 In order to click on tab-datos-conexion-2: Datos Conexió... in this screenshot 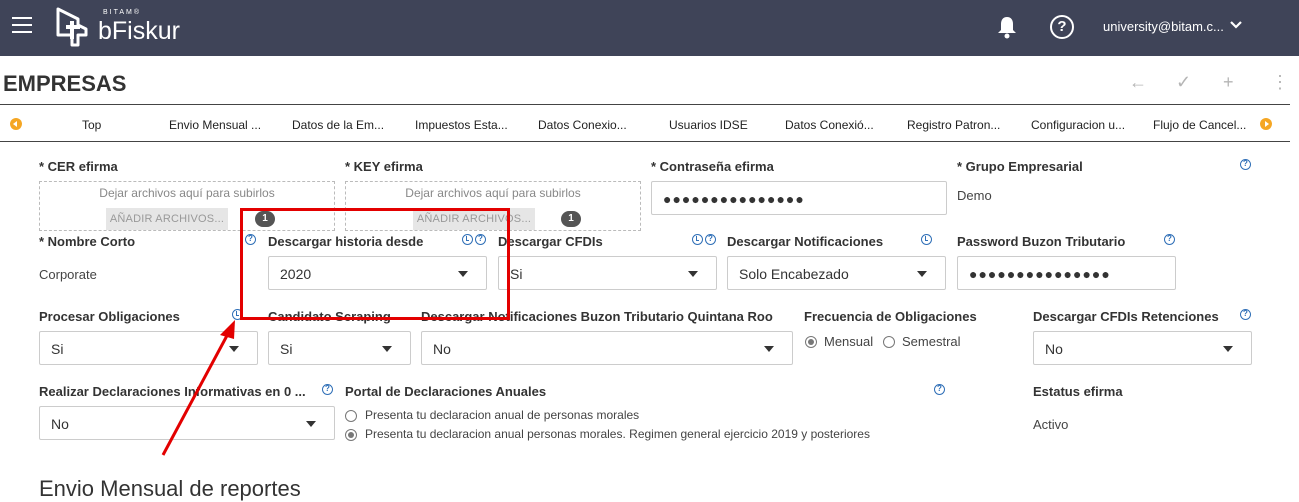, I will do `click(829, 125)`.